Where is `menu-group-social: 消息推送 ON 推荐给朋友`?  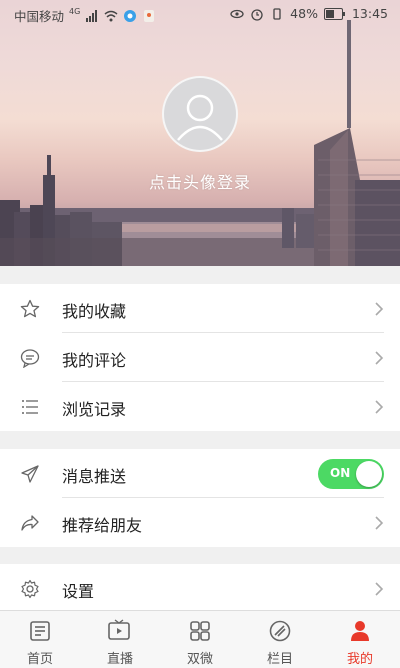
menu-group-social: 消息推送 ON 推荐给朋友 is located at coordinates (200, 498).